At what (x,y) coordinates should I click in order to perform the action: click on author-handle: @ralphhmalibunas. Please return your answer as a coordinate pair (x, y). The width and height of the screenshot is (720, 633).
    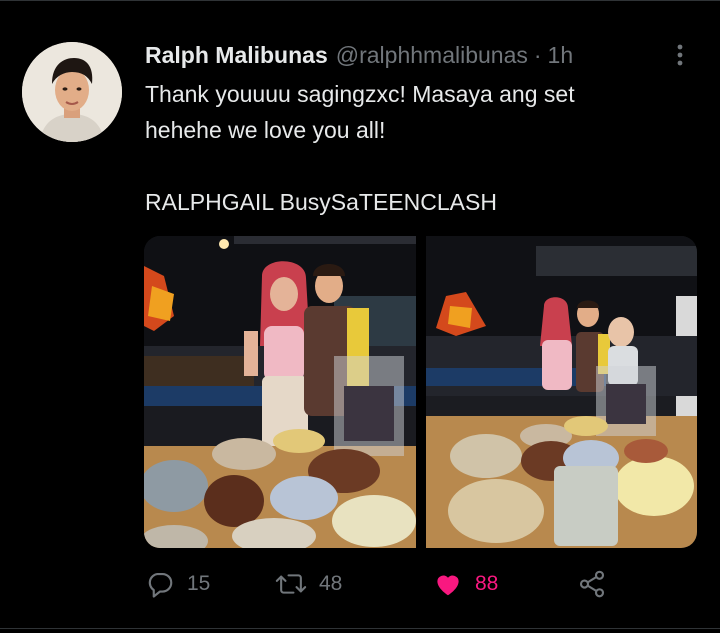
    Looking at the image, I should click on (432, 55).